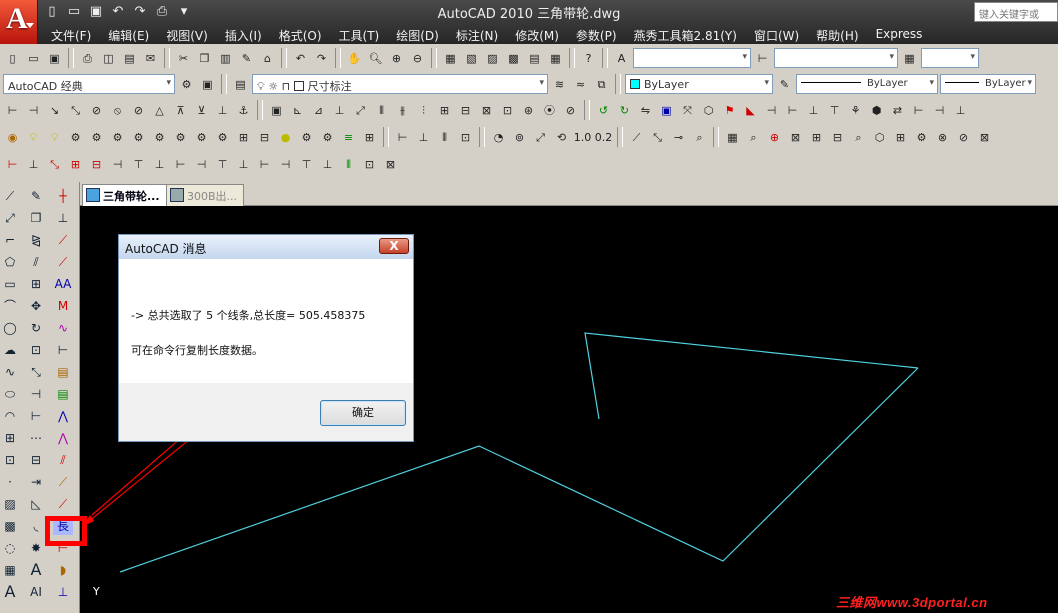 This screenshot has width=1058, height=613. I want to click on ok-button: 确定, so click(363, 413).